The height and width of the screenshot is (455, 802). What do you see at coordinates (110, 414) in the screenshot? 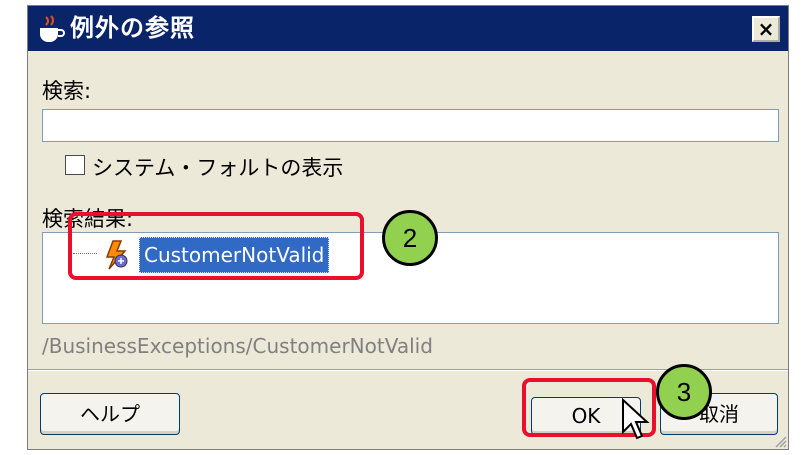
I see `help-button: ヘルプ` at bounding box center [110, 414].